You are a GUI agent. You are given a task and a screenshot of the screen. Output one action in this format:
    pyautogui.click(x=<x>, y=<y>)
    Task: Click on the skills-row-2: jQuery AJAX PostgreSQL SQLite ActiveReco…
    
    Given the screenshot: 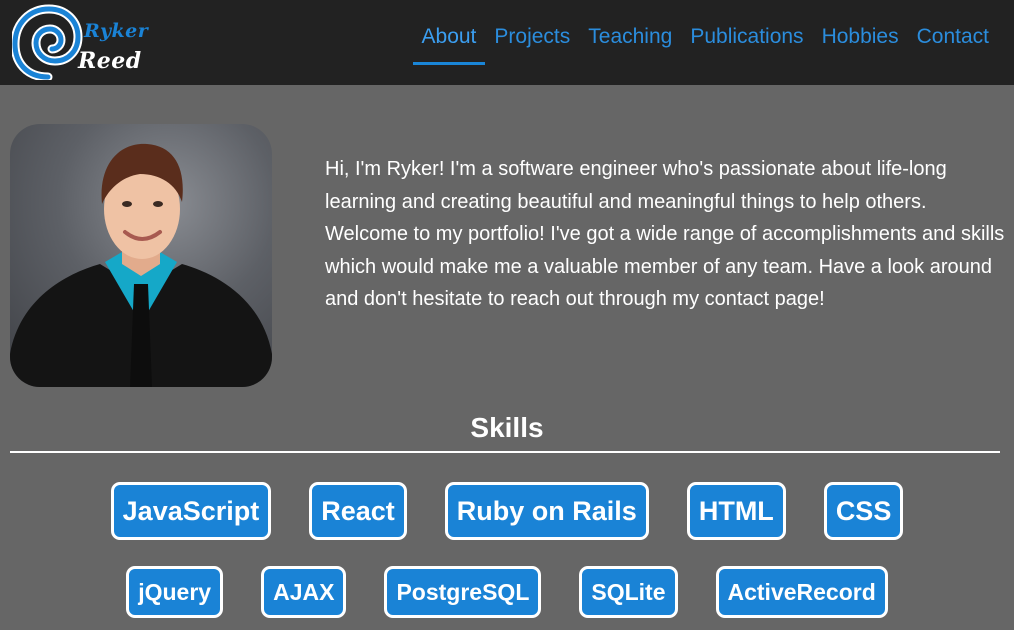 What is the action you would take?
    pyautogui.click(x=507, y=592)
    